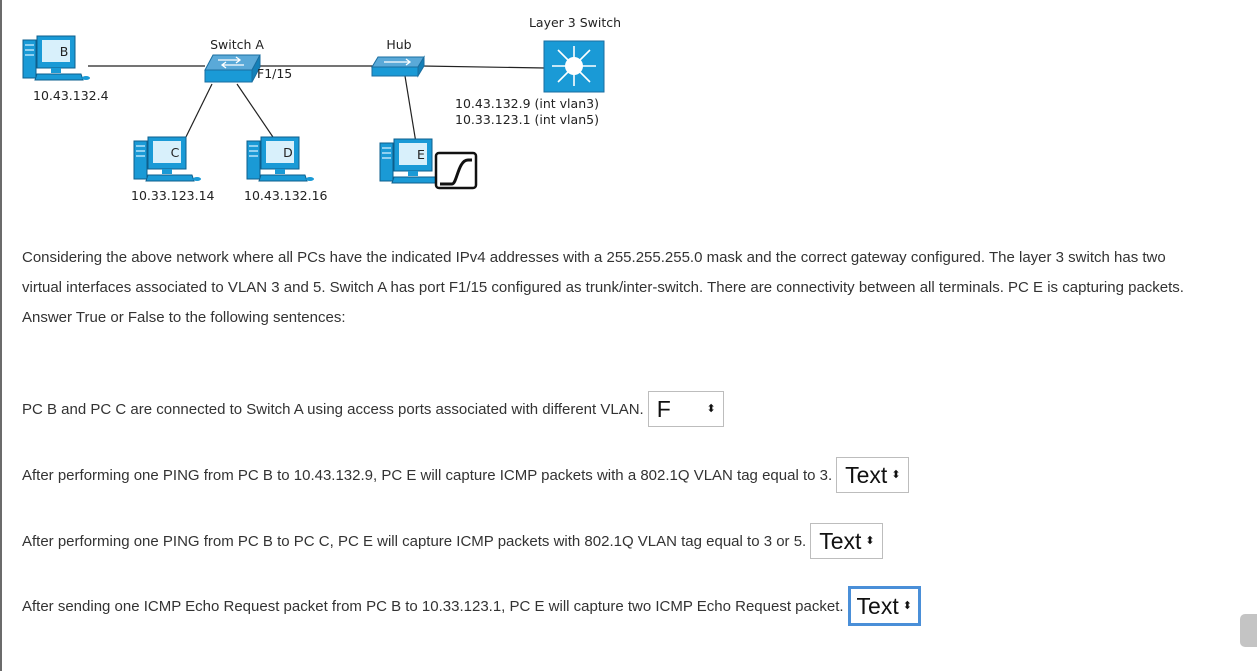 The width and height of the screenshot is (1257, 671). What do you see at coordinates (56, 58) in the screenshot?
I see `pc-b-icon` at bounding box center [56, 58].